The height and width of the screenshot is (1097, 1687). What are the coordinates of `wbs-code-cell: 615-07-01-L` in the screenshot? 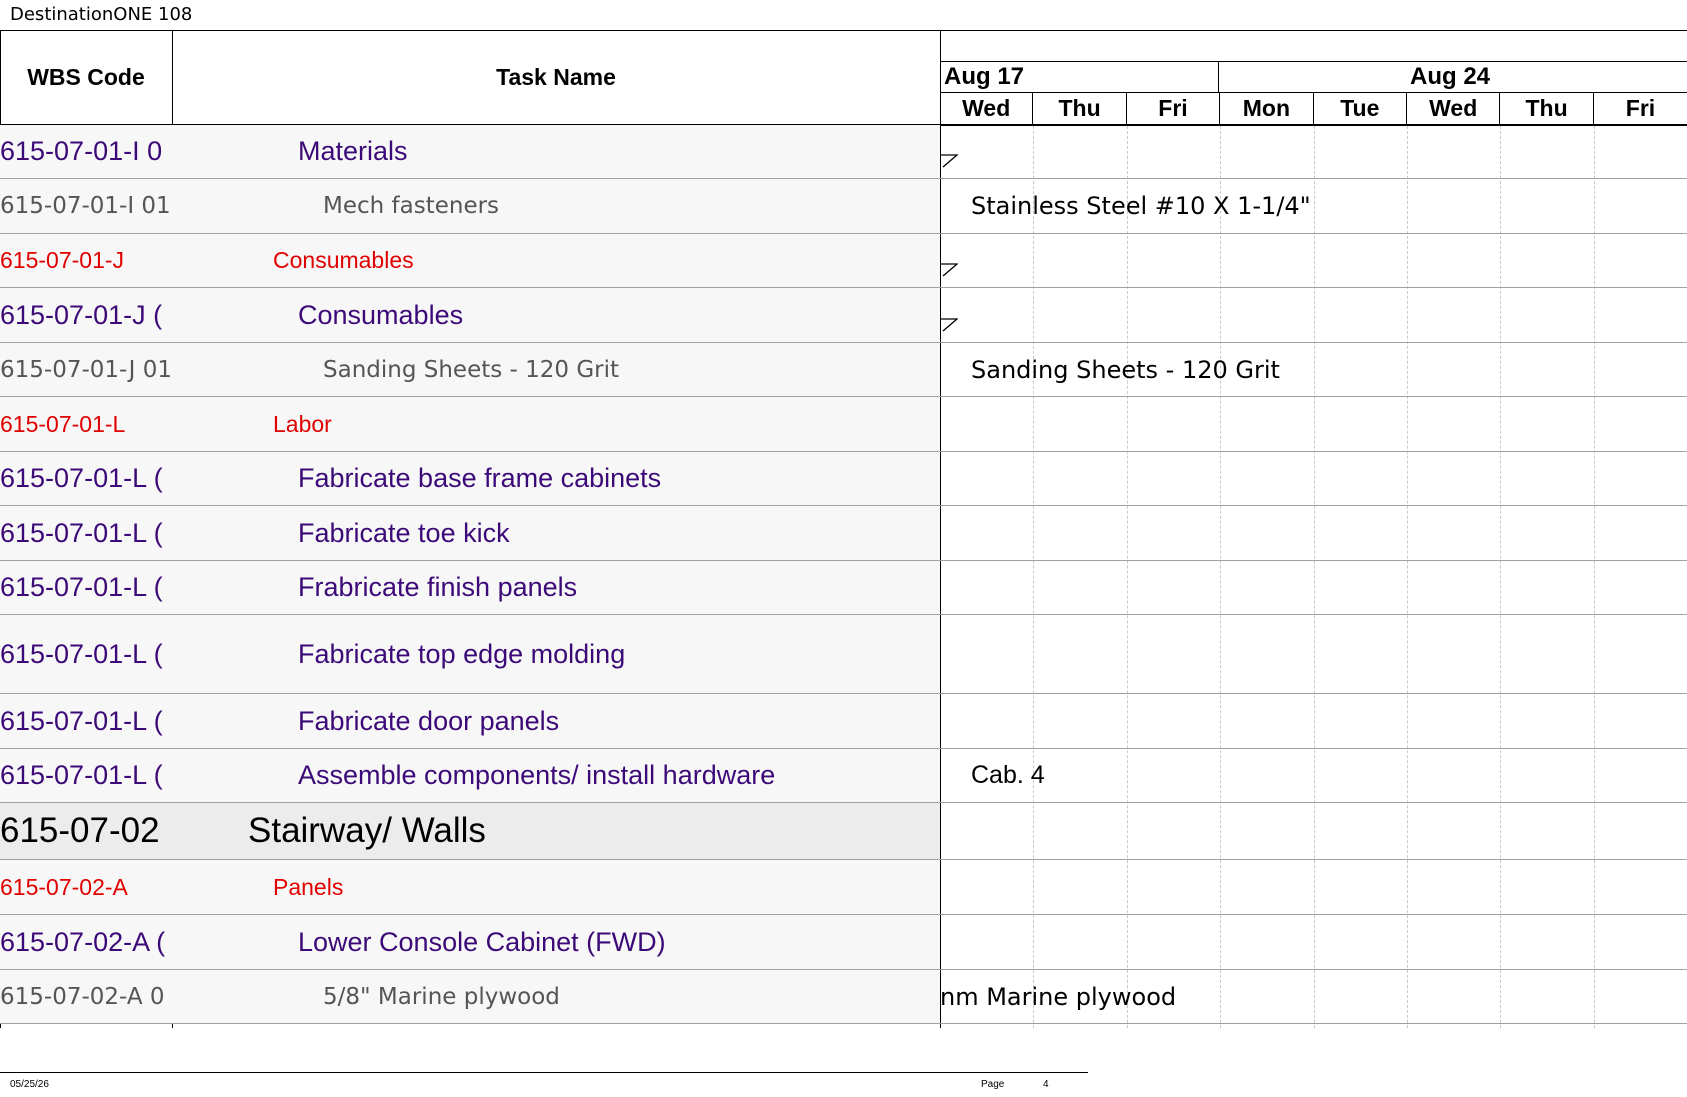 It's located at (86, 424).